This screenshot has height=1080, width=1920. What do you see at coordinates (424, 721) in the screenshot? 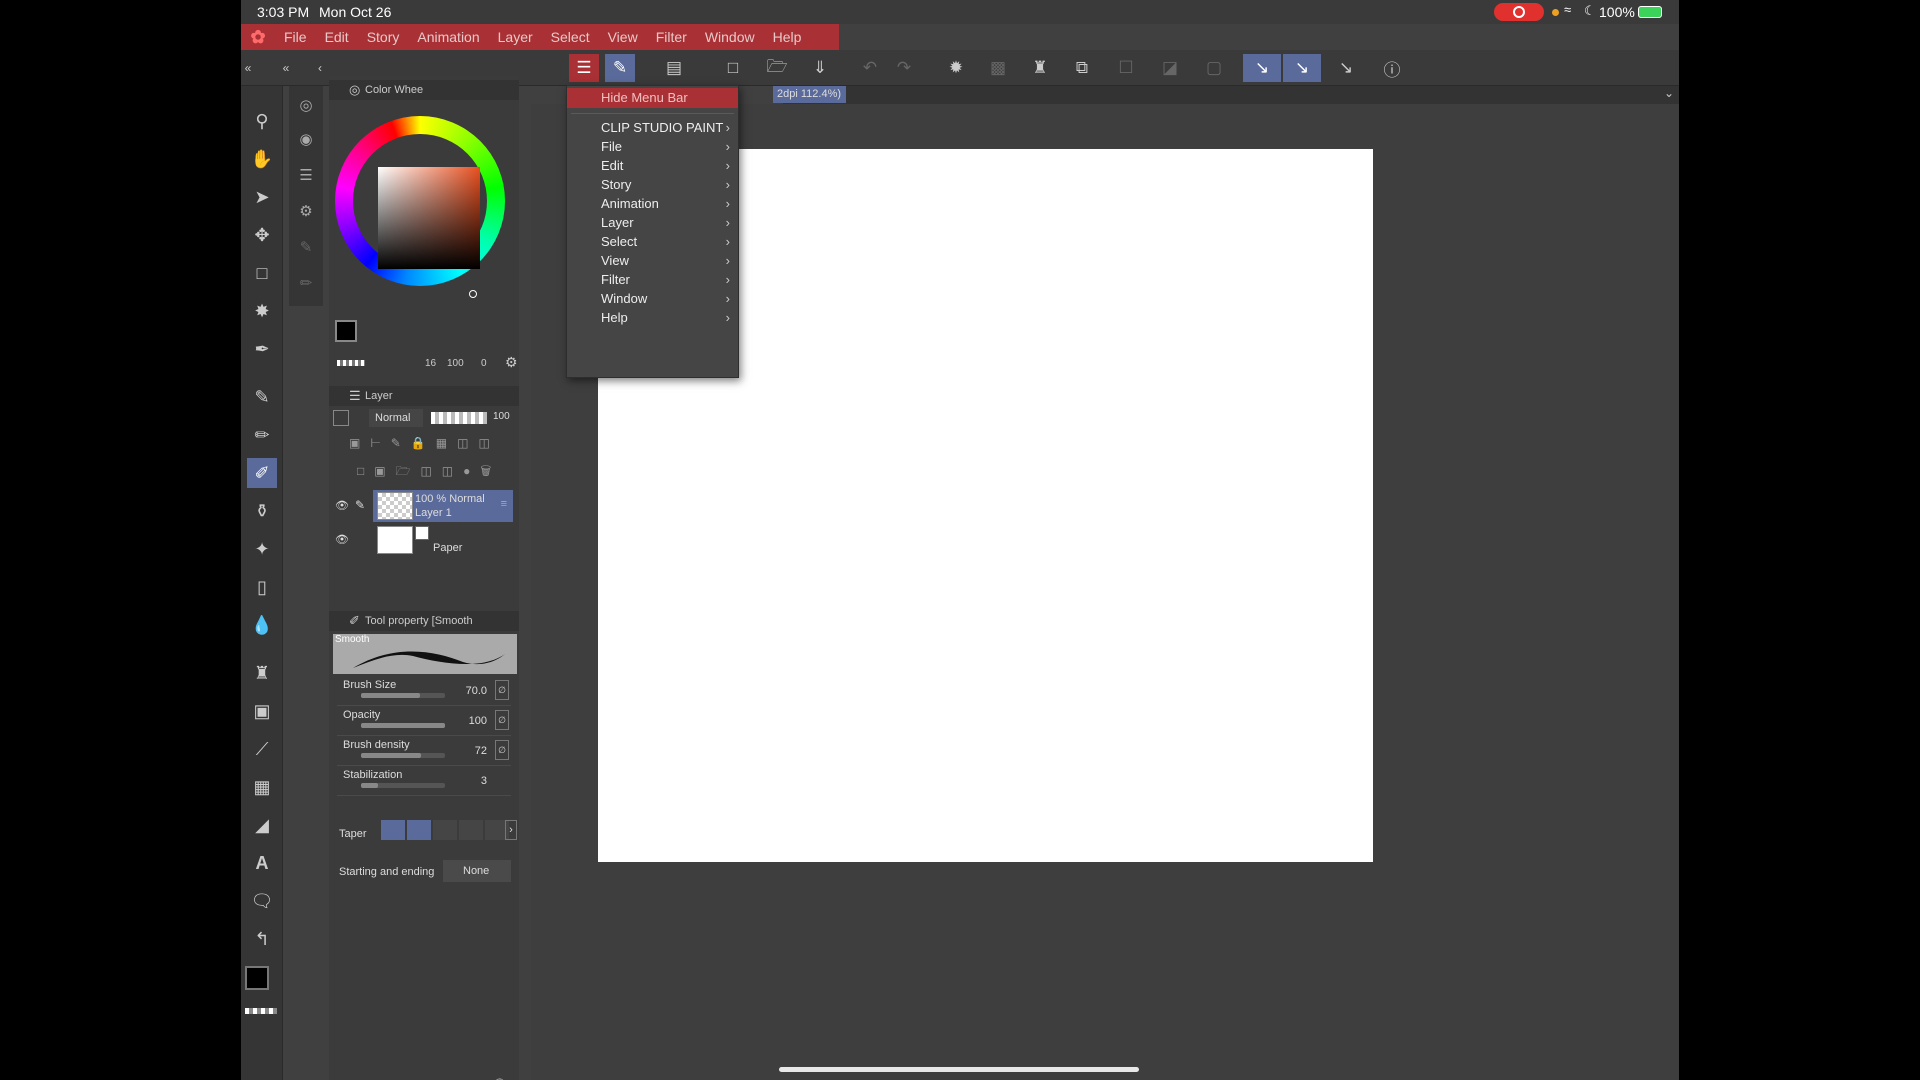
I see `property-row: Opacity 100 ∅` at bounding box center [424, 721].